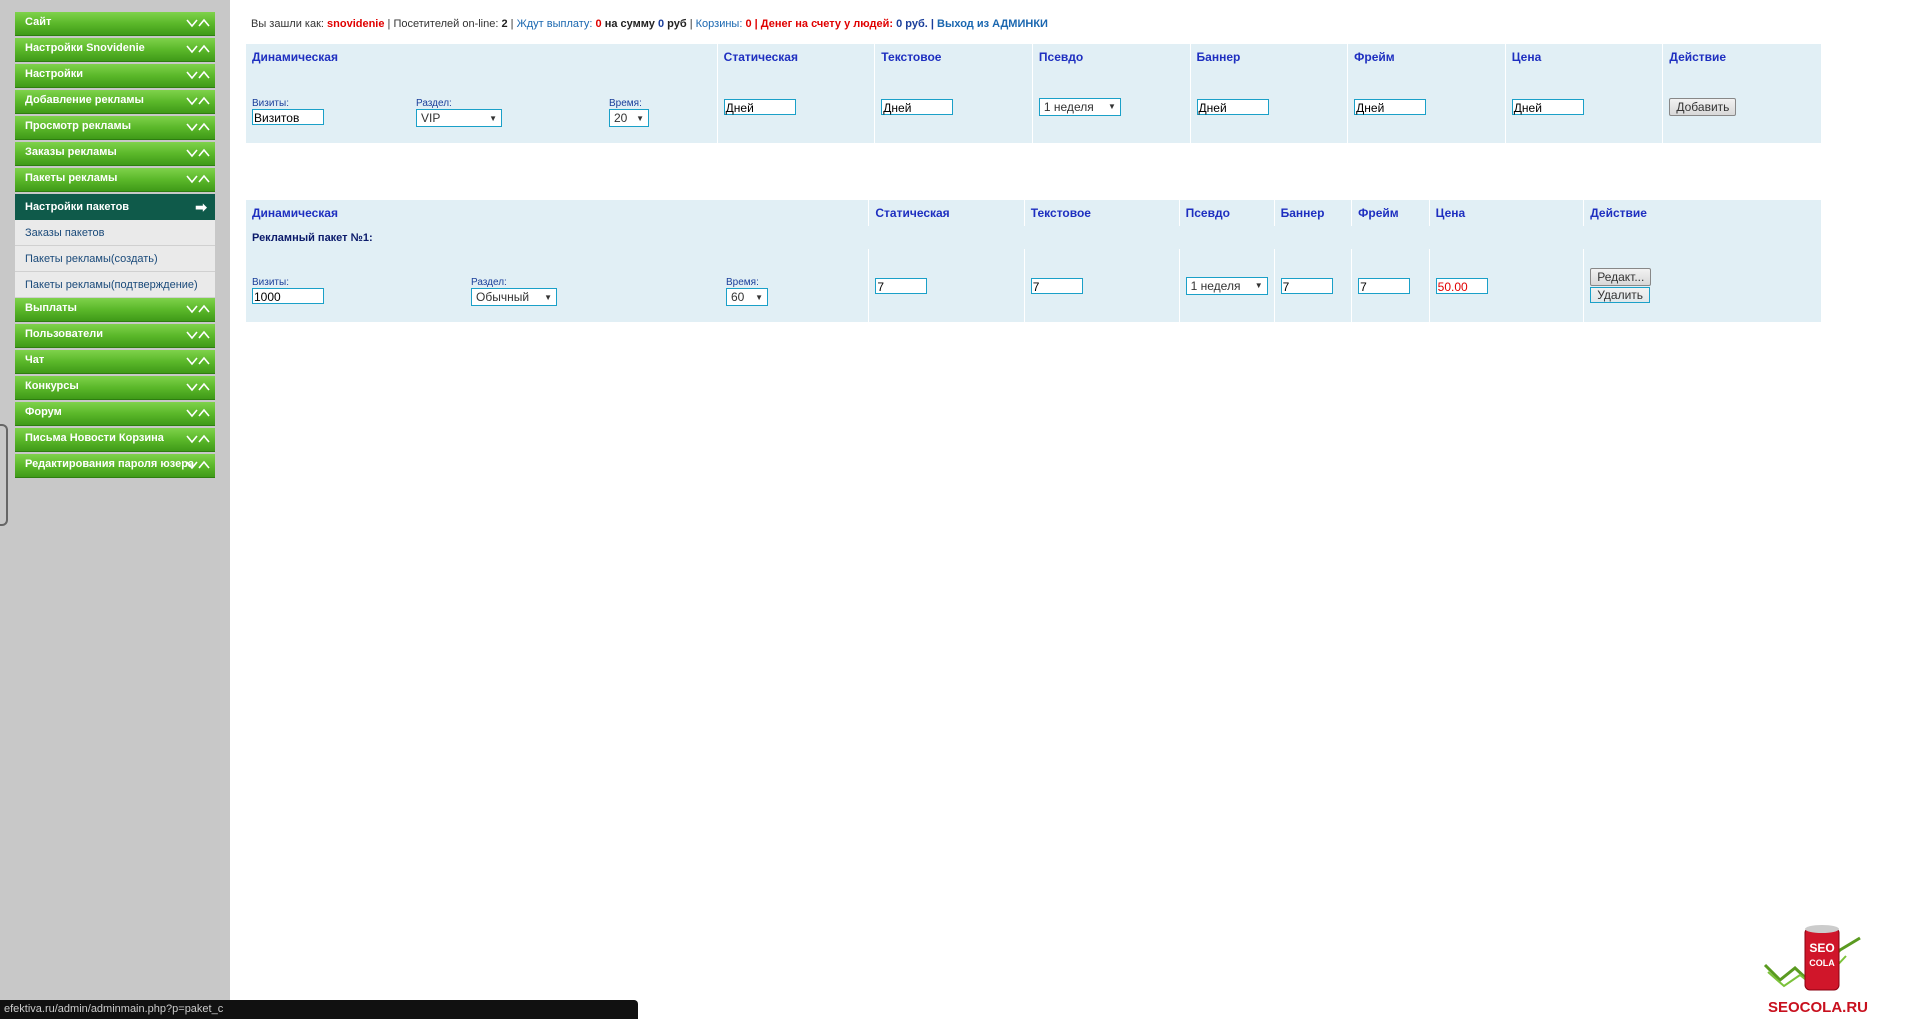 The height and width of the screenshot is (1019, 1919). What do you see at coordinates (1390, 106) in the screenshot?
I see `frame-input: Дней` at bounding box center [1390, 106].